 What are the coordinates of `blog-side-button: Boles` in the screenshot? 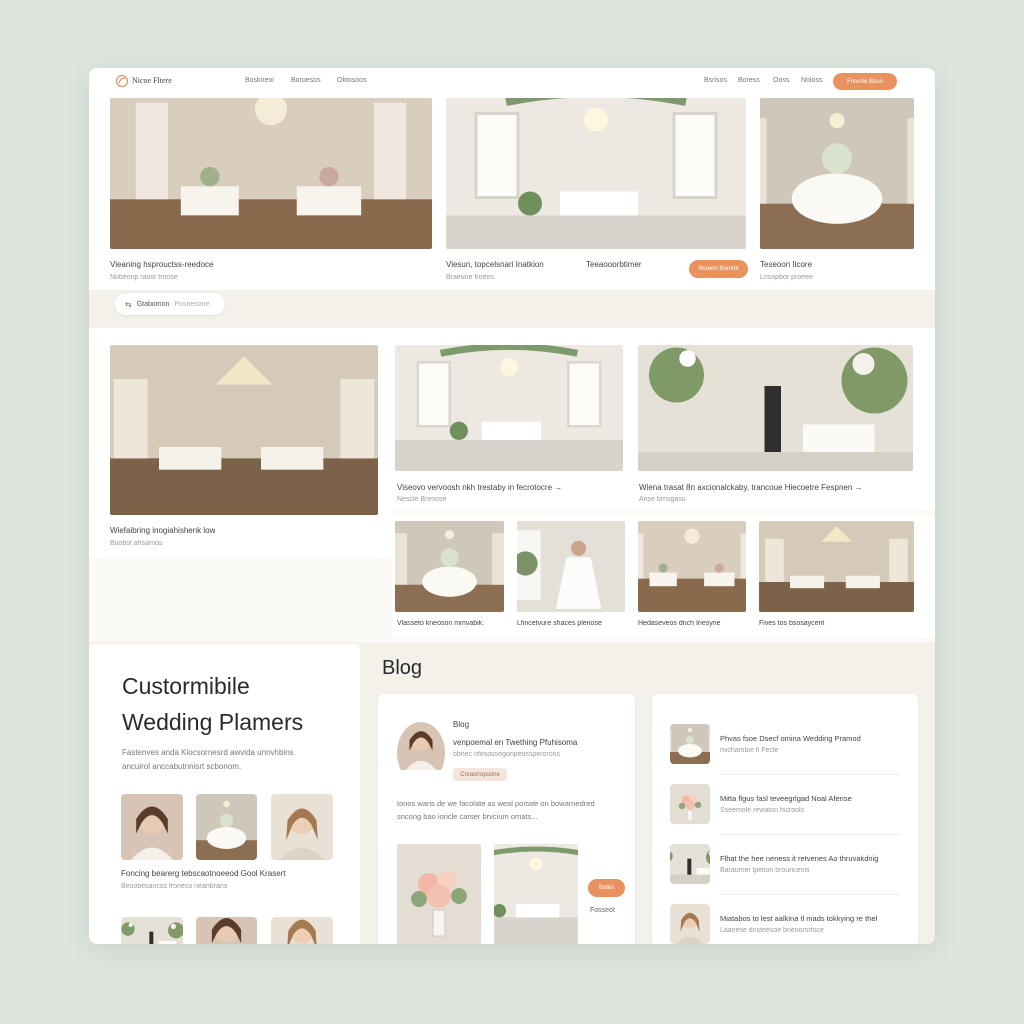 It's located at (606, 888).